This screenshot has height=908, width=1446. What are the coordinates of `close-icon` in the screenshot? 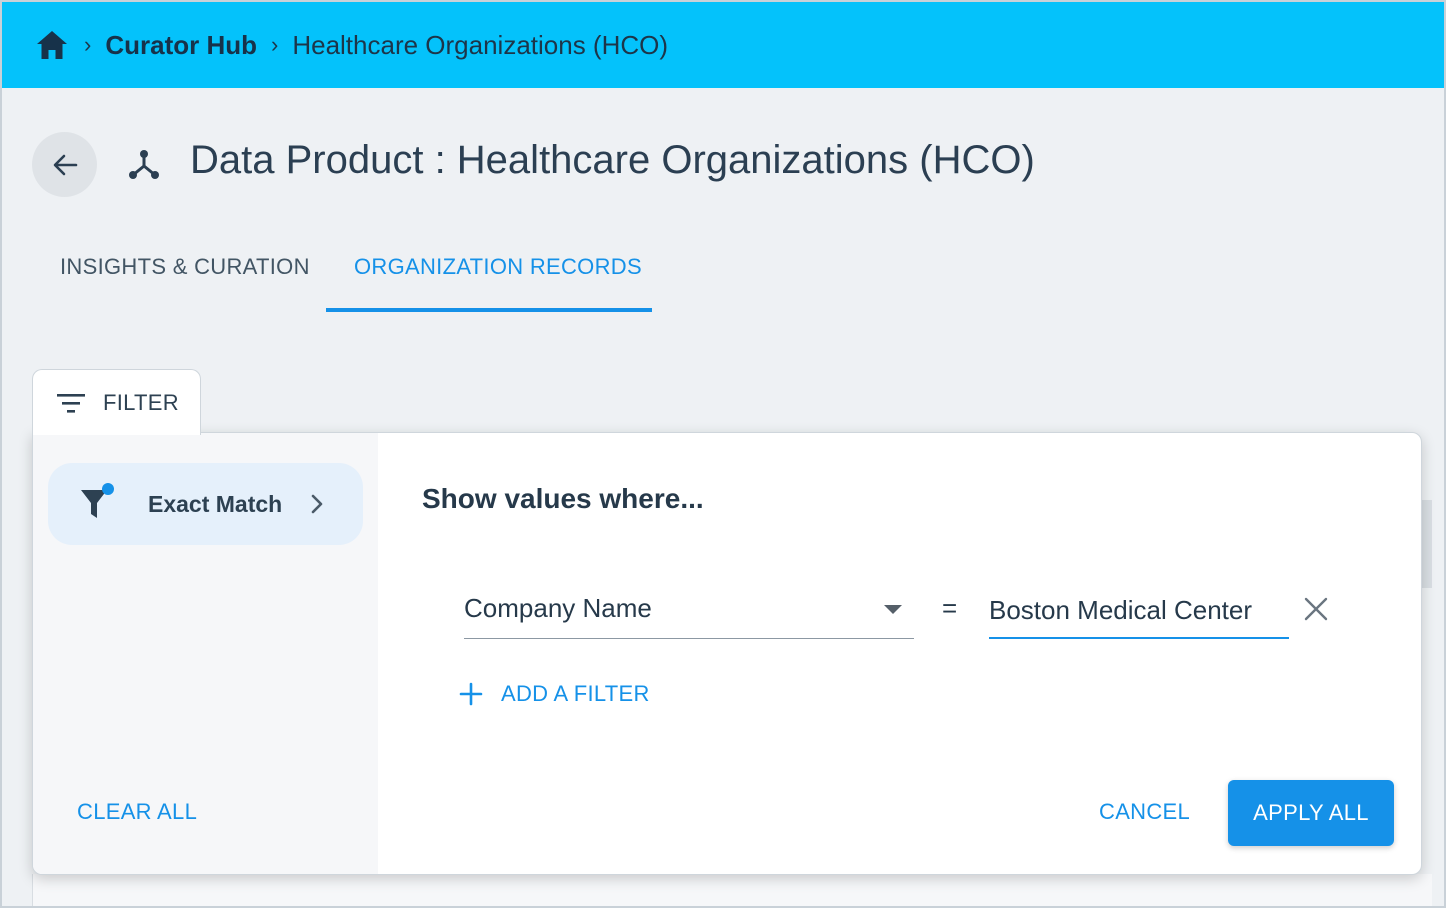 It's located at (1316, 609).